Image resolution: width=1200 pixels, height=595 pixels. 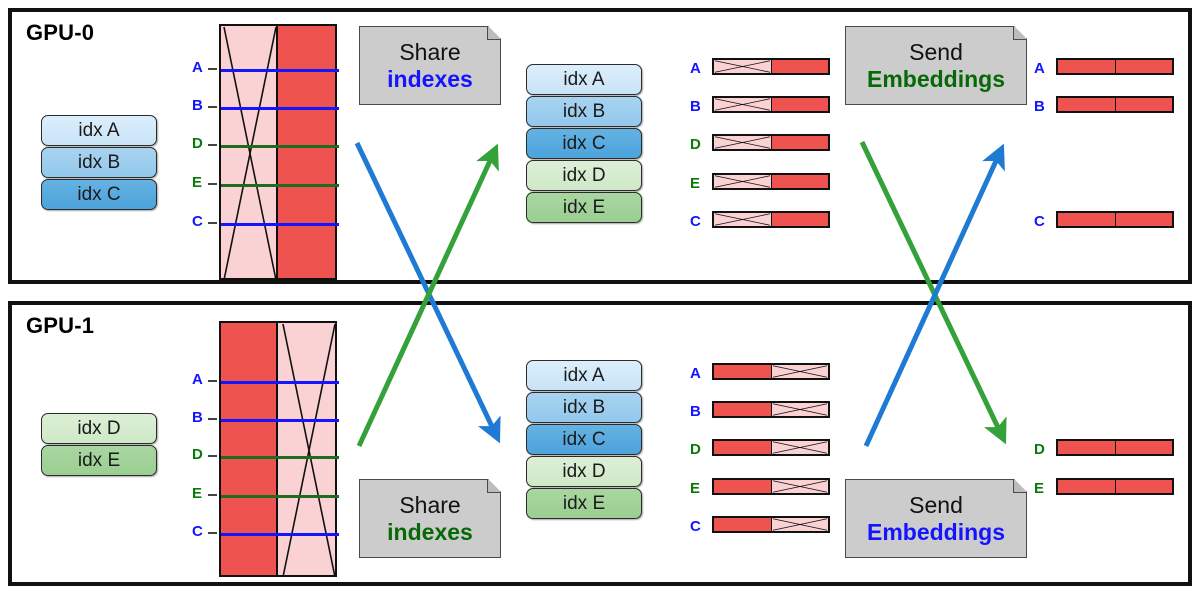 I want to click on gpu0-note2-line2: Embeddings, so click(x=935, y=78).